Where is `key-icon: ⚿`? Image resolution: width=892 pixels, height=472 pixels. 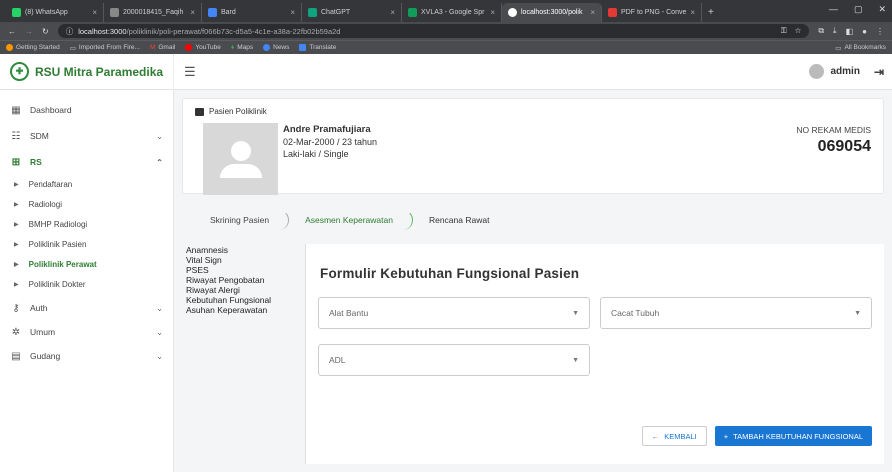
key-icon: ⚿ is located at coordinates (784, 31).